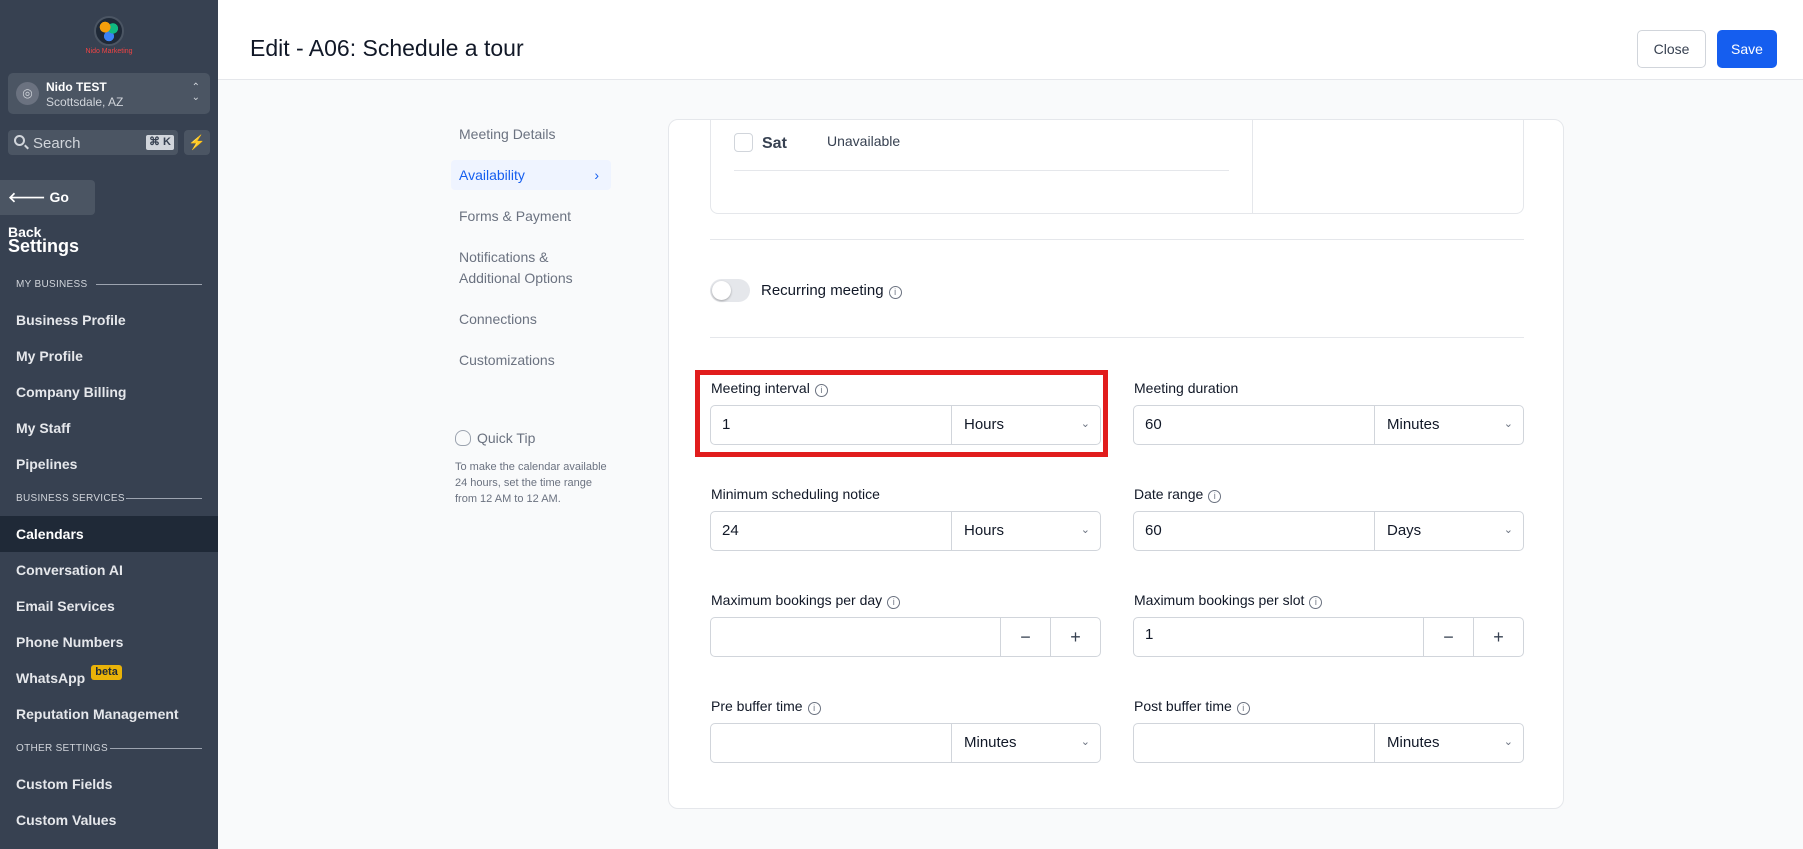  What do you see at coordinates (109, 392) in the screenshot?
I see `sidebar-item-company-billing: Company Billing` at bounding box center [109, 392].